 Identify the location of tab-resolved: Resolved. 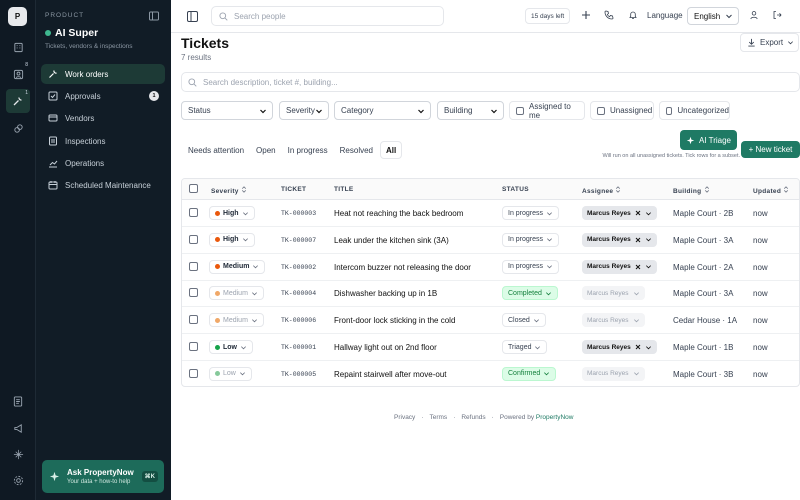
(356, 150).